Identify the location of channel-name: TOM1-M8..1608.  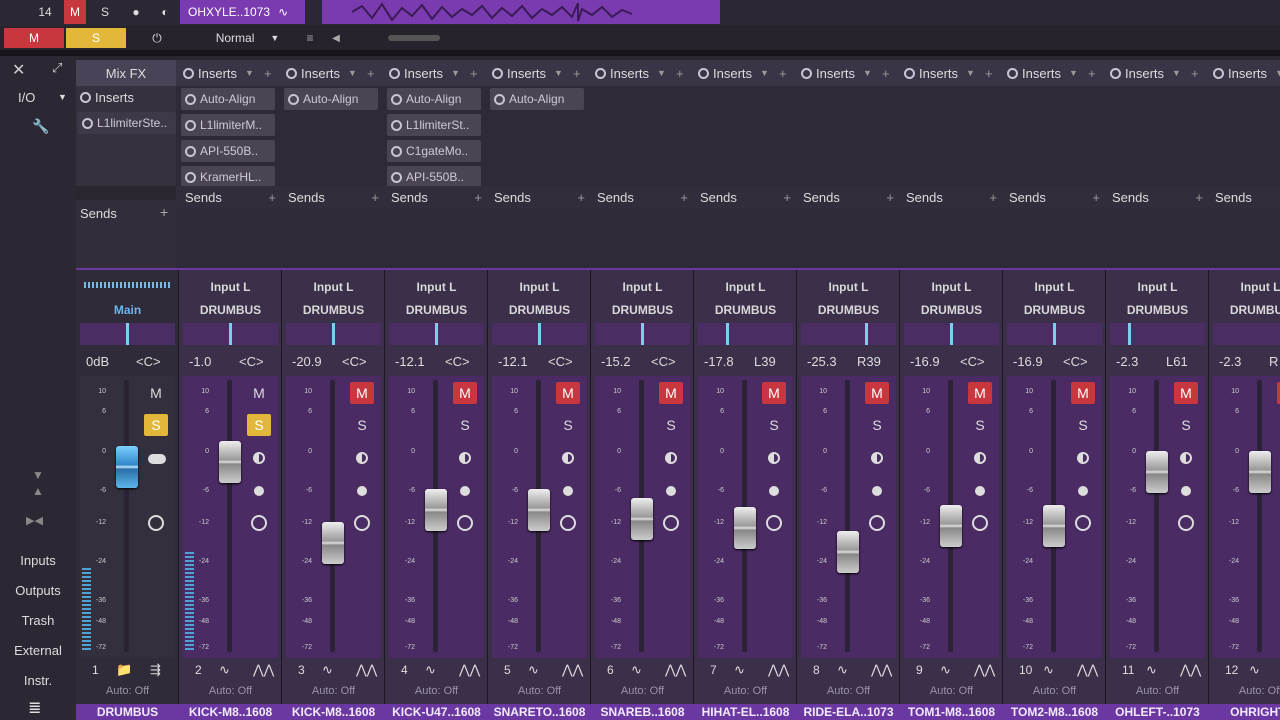
(951, 712).